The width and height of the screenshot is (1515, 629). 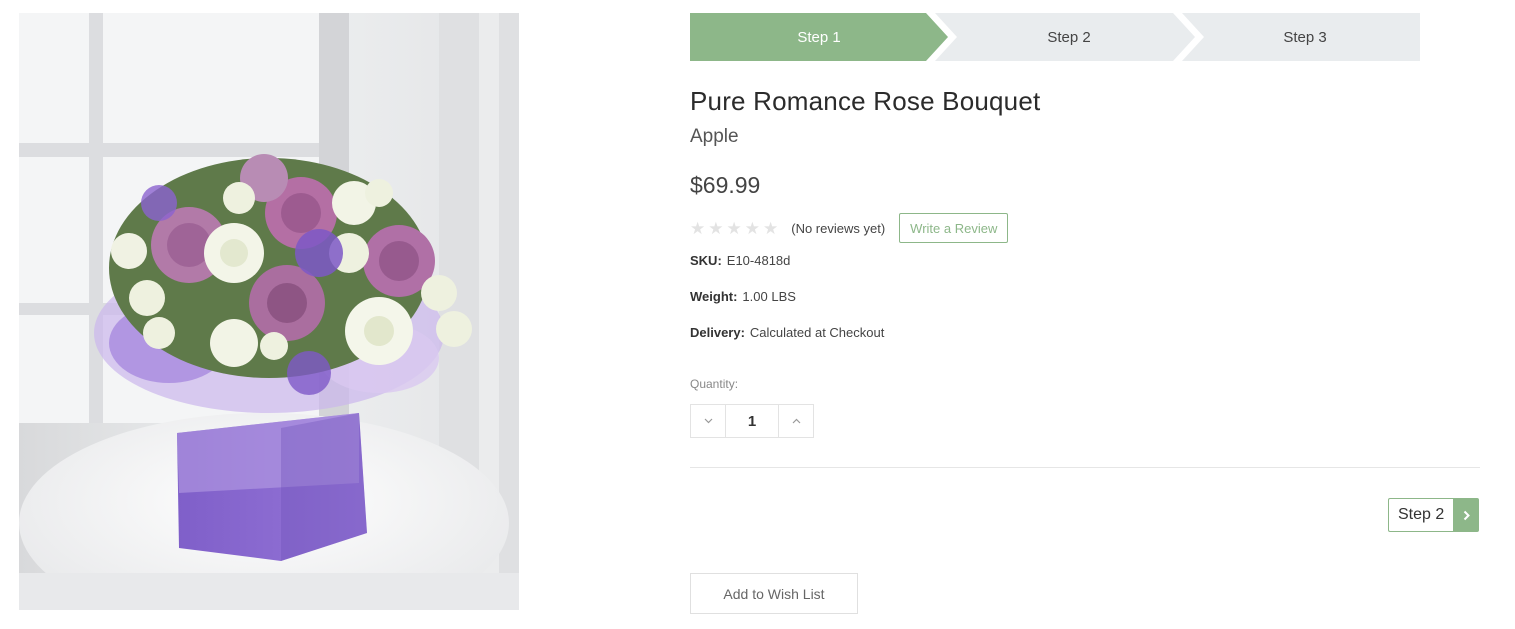 What do you see at coordinates (1065, 37) in the screenshot?
I see `step-2: Step 2` at bounding box center [1065, 37].